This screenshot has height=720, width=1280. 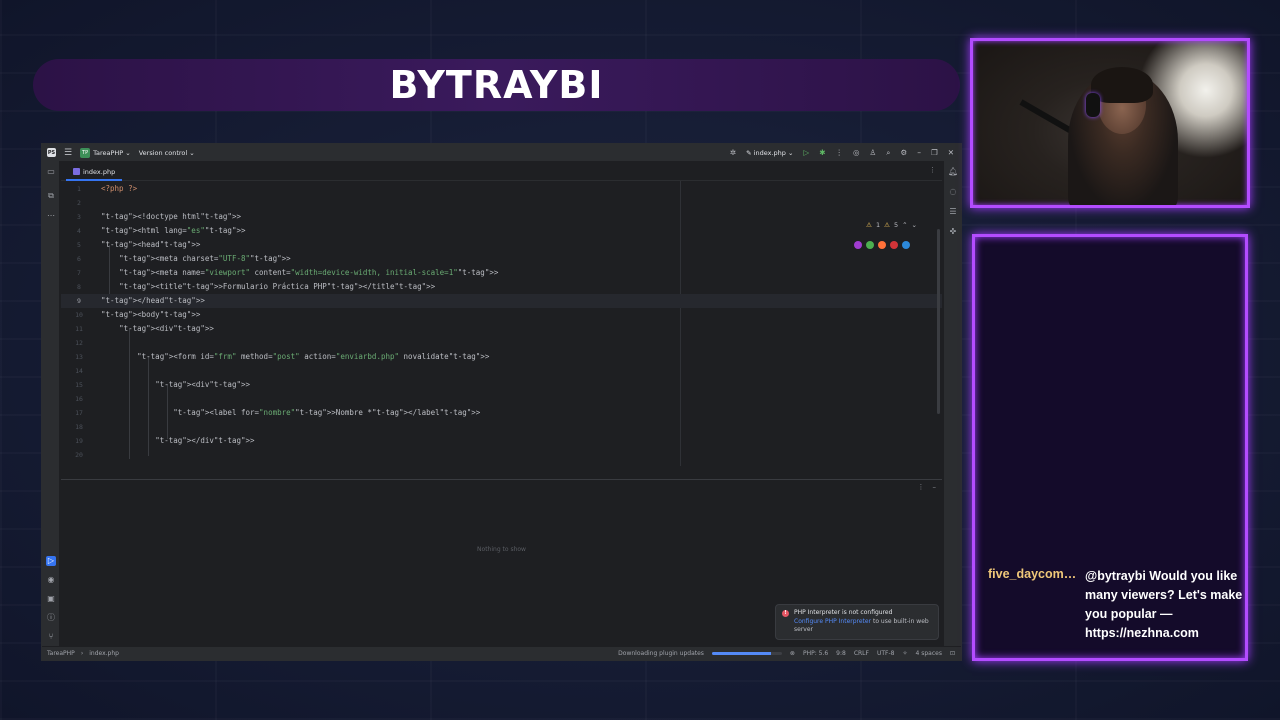 What do you see at coordinates (51, 403) in the screenshot?
I see `left-tool-strip: ▭ ⧉ ⋯ ▷ ◉ ▣ ⓘ ⑂` at bounding box center [51, 403].